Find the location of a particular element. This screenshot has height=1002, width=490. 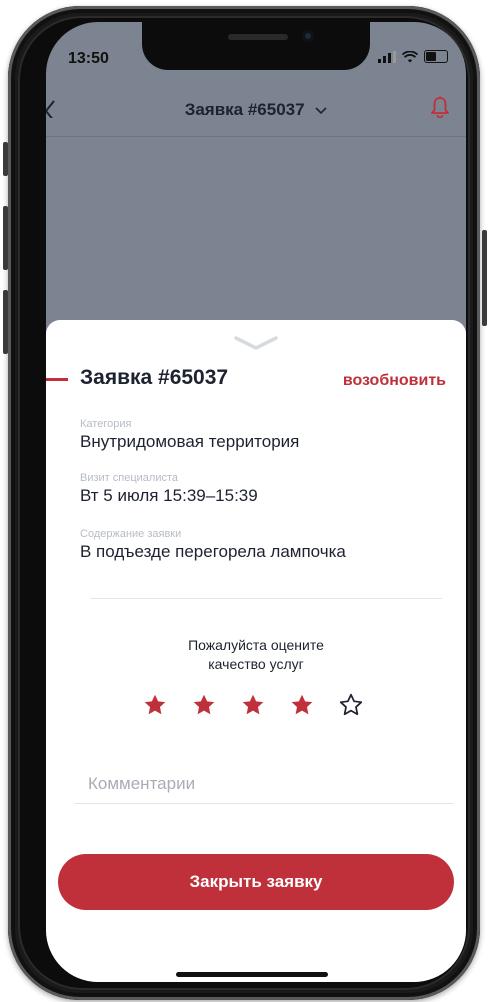

signal-icon is located at coordinates (387, 56).